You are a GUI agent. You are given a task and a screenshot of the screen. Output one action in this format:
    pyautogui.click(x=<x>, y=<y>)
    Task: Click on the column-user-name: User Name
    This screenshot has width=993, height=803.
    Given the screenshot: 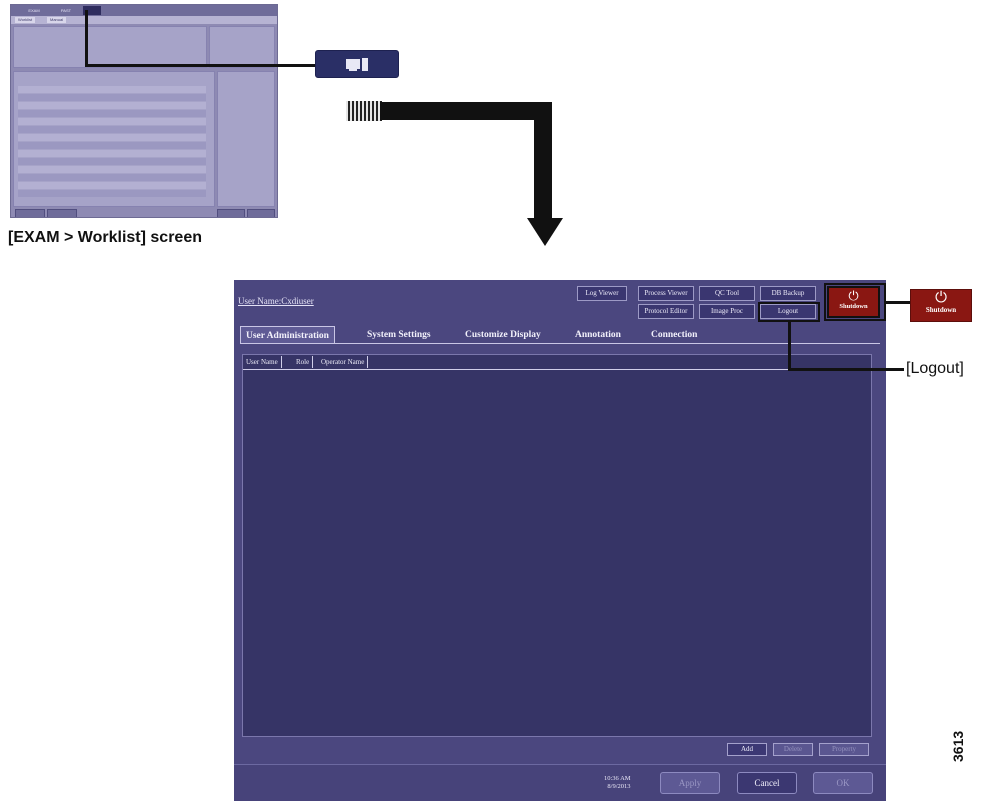 What is the action you would take?
    pyautogui.click(x=262, y=362)
    